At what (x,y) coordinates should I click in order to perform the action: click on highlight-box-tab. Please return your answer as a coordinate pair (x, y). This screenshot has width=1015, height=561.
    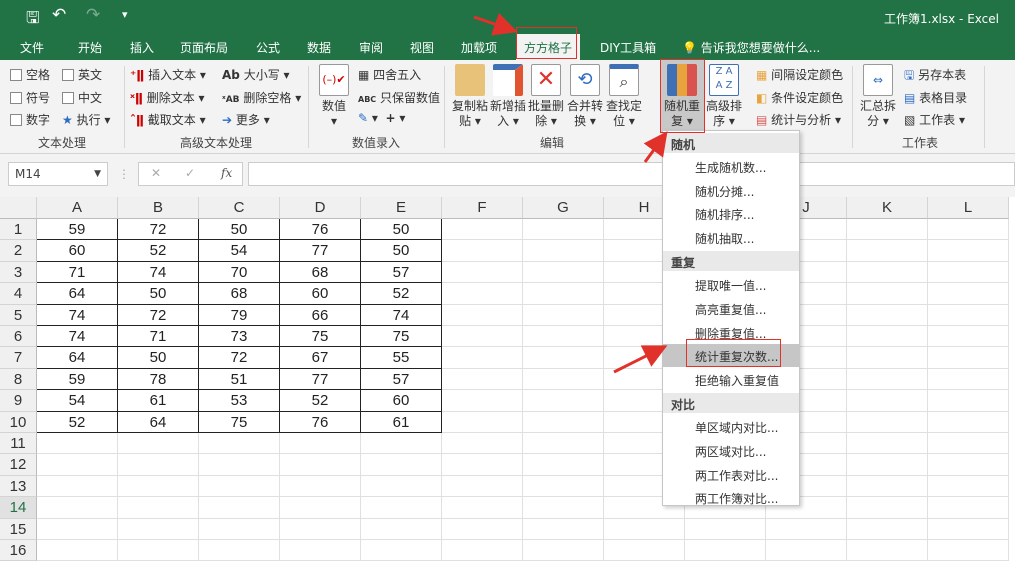
    Looking at the image, I should click on (546, 43).